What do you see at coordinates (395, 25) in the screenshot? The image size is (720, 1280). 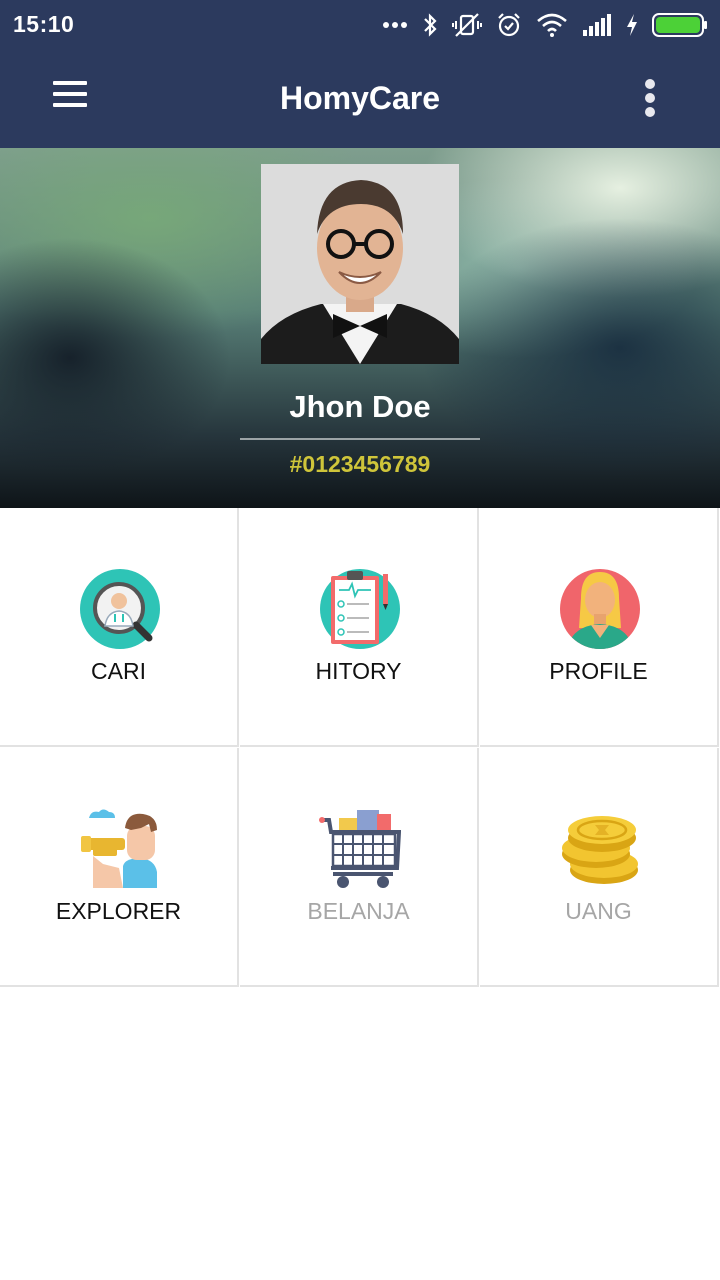 I see `more-notifications-icon` at bounding box center [395, 25].